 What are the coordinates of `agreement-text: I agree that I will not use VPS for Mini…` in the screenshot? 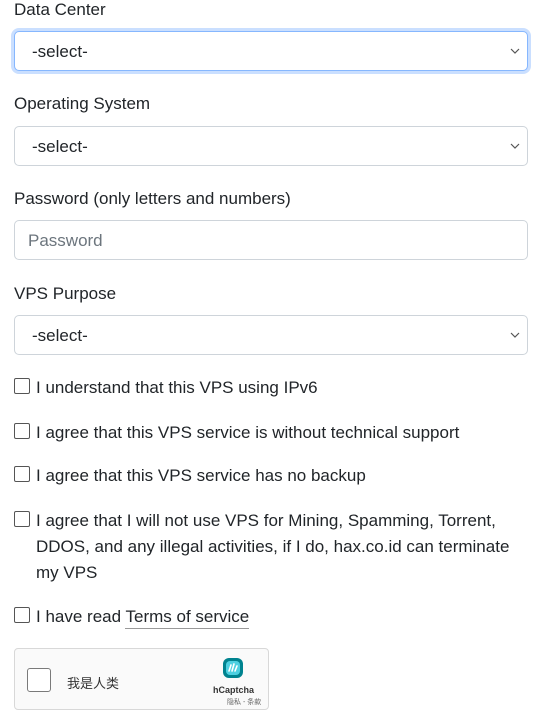 It's located at (273, 546).